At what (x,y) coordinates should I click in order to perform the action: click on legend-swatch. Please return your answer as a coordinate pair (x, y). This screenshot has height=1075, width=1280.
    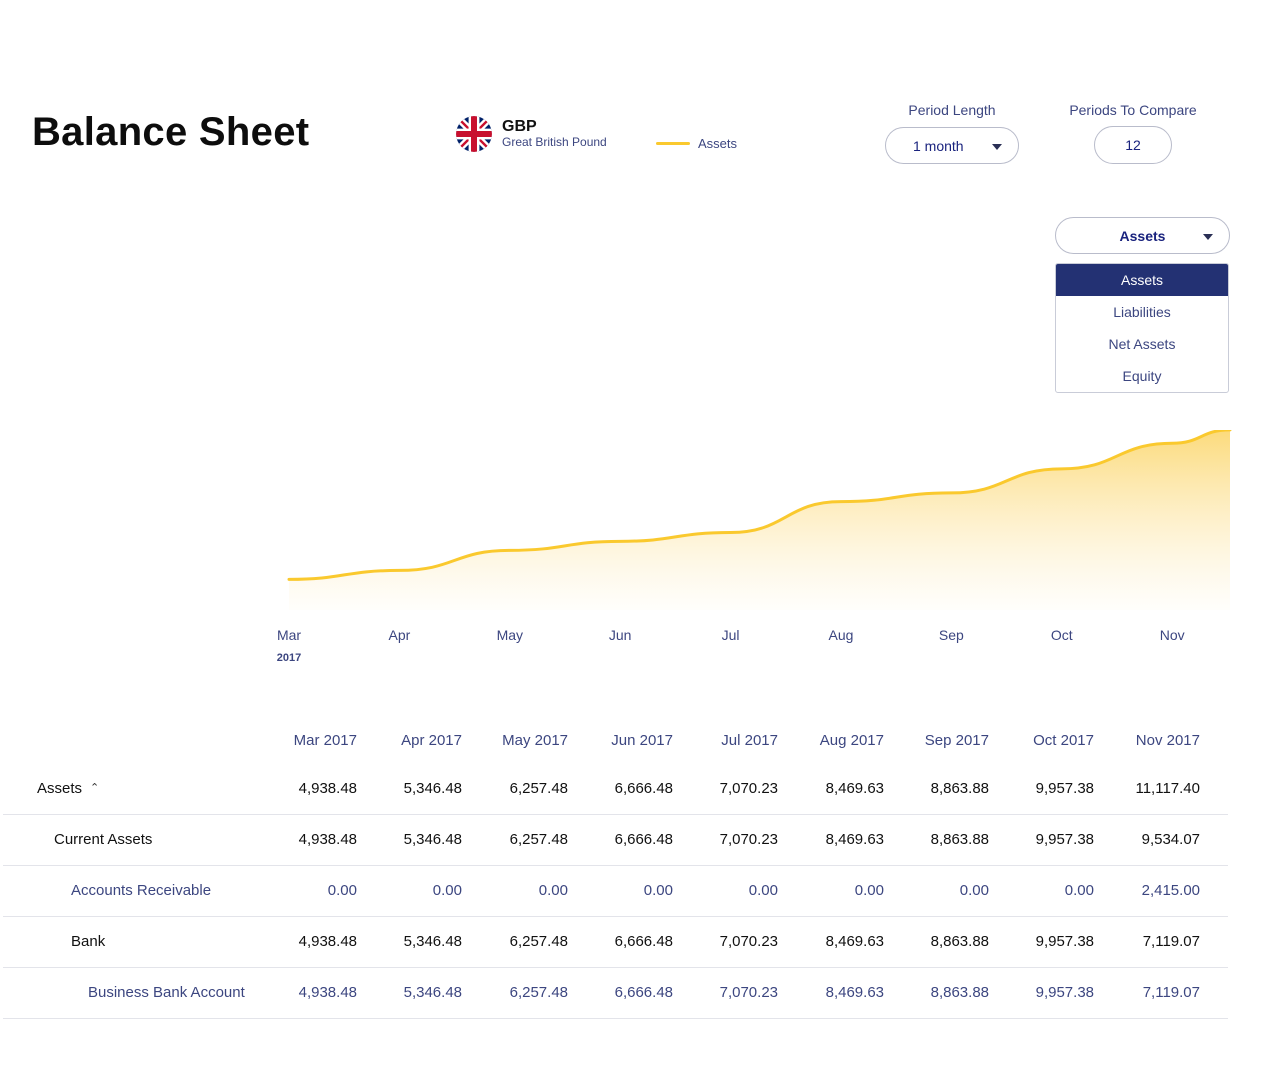
    Looking at the image, I should click on (673, 143).